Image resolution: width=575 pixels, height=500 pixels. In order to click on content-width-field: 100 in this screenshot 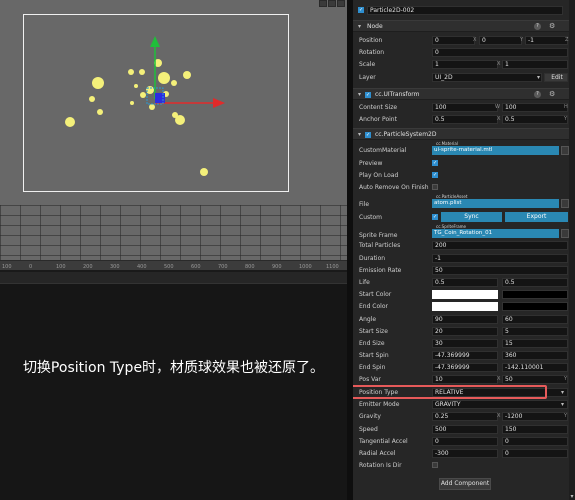, I will do `click(465, 107)`.